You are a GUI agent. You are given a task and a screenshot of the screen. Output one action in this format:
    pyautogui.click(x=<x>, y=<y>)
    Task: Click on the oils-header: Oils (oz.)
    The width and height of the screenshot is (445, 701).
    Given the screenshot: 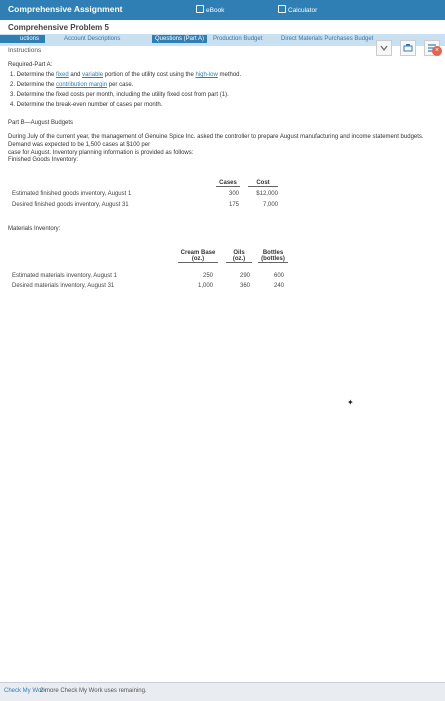 What is the action you would take?
    pyautogui.click(x=239, y=256)
    